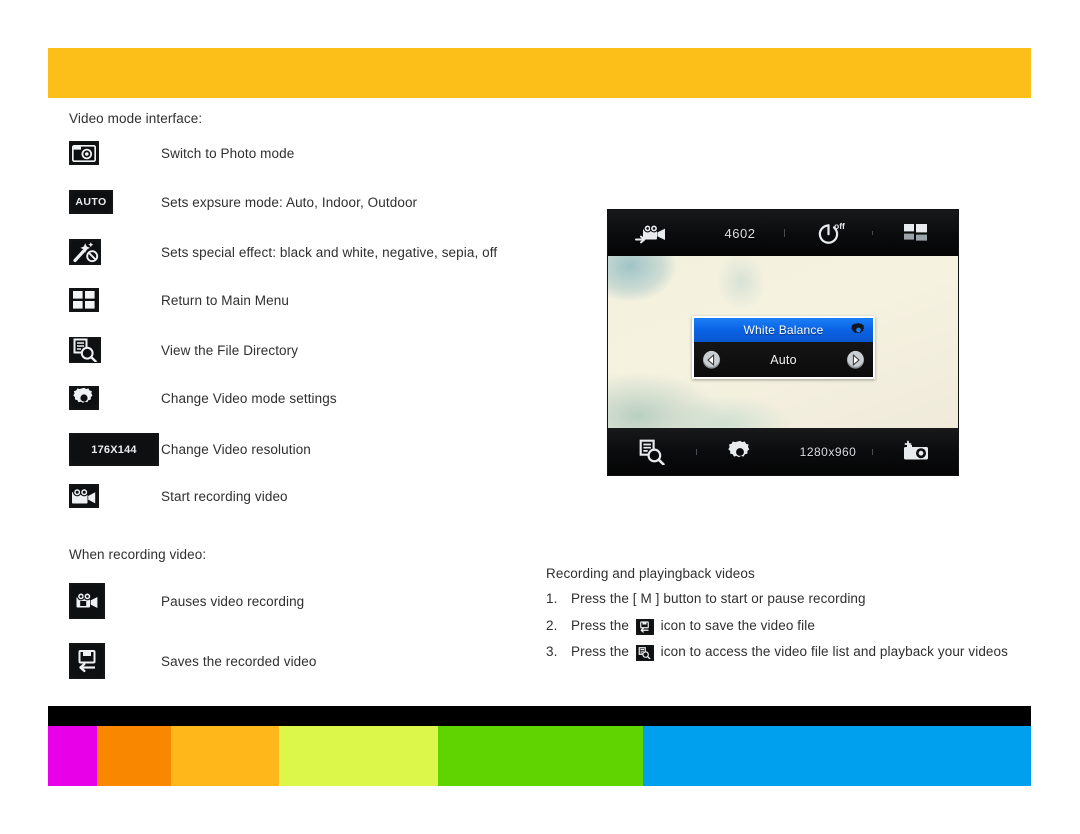  What do you see at coordinates (650, 573) in the screenshot?
I see `instructions-heading: Recording and playingback videos` at bounding box center [650, 573].